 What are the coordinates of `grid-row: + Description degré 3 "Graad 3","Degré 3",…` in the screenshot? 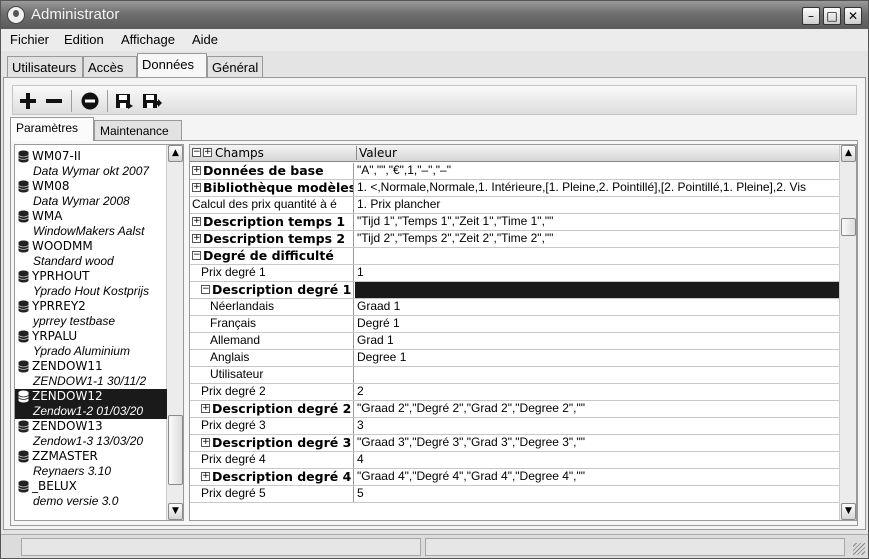 It's located at (515, 443).